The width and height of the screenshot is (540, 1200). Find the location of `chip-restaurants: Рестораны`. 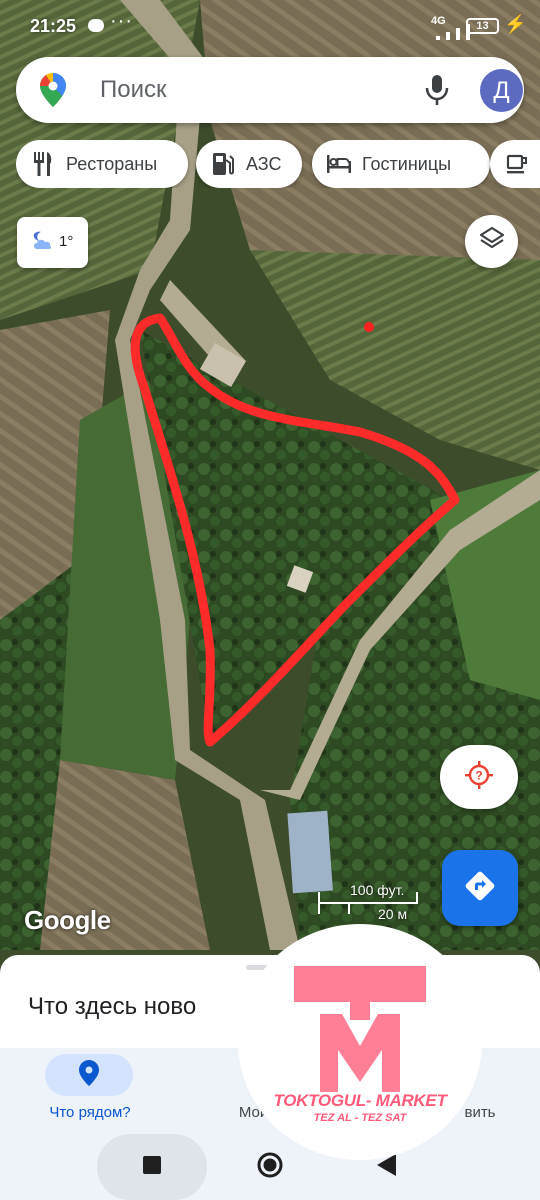

chip-restaurants: Рестораны is located at coordinates (102, 164).